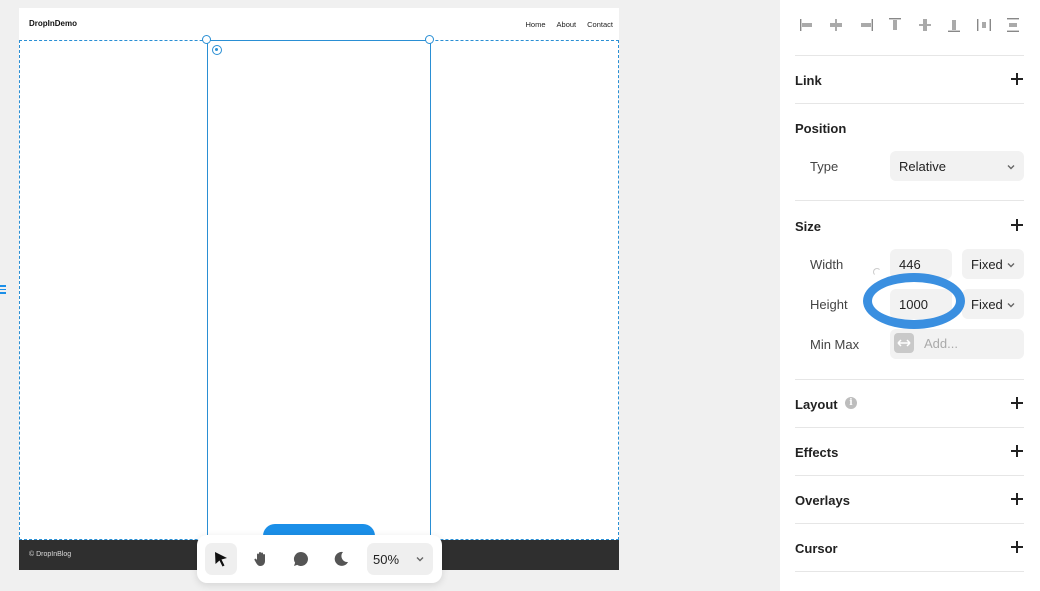  Describe the element at coordinates (1017, 79) in the screenshot. I see `add-link-plus-icon` at that location.